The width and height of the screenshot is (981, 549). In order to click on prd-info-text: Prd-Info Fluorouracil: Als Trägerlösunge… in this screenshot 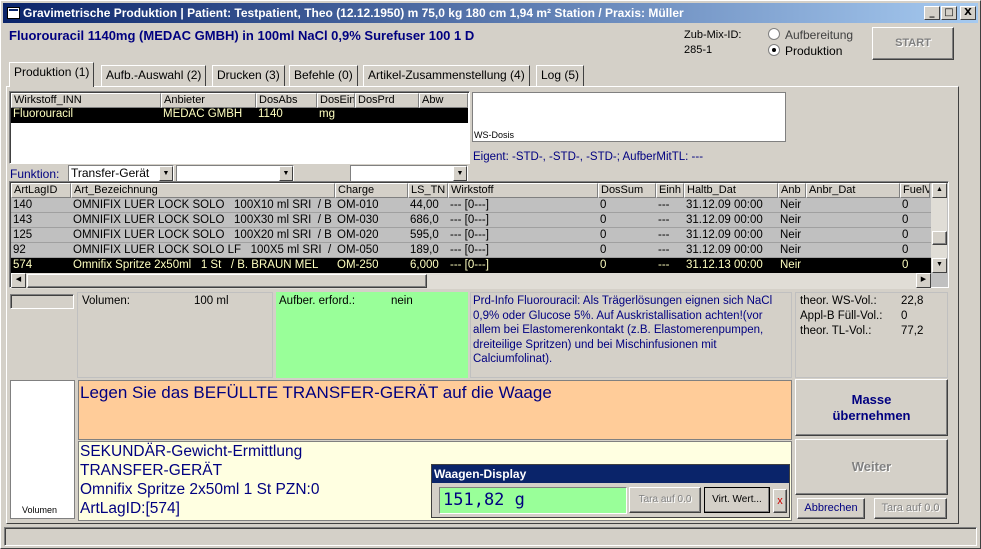, I will do `click(623, 330)`.